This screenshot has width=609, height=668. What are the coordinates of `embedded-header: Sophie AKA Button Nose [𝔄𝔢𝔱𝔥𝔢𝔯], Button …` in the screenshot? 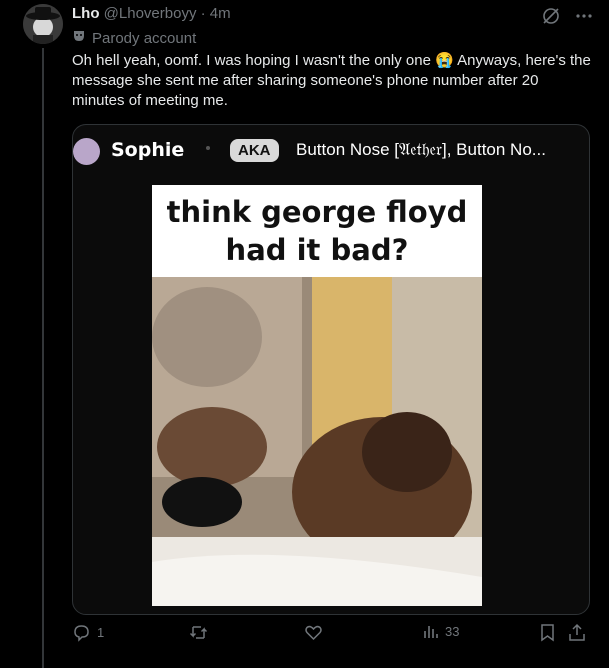 It's located at (331, 151).